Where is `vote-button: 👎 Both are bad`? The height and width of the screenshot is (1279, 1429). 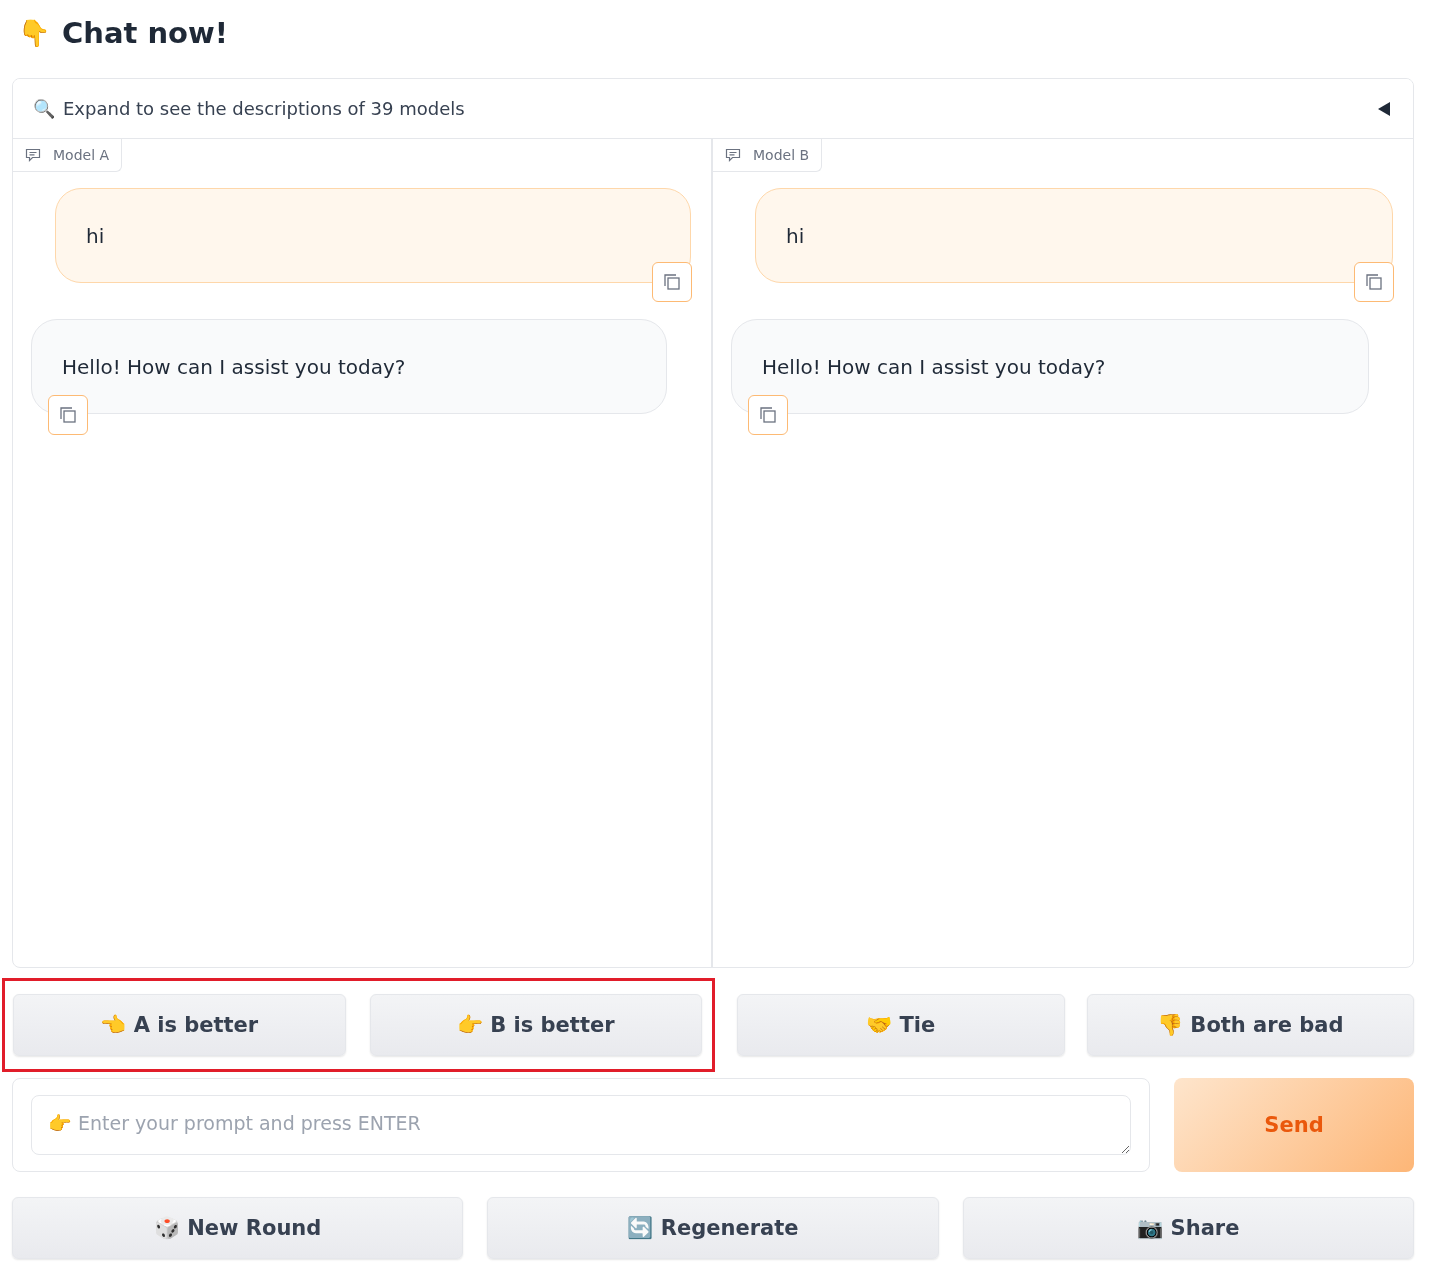
vote-button: 👎 Both are bad is located at coordinates (1250, 1025).